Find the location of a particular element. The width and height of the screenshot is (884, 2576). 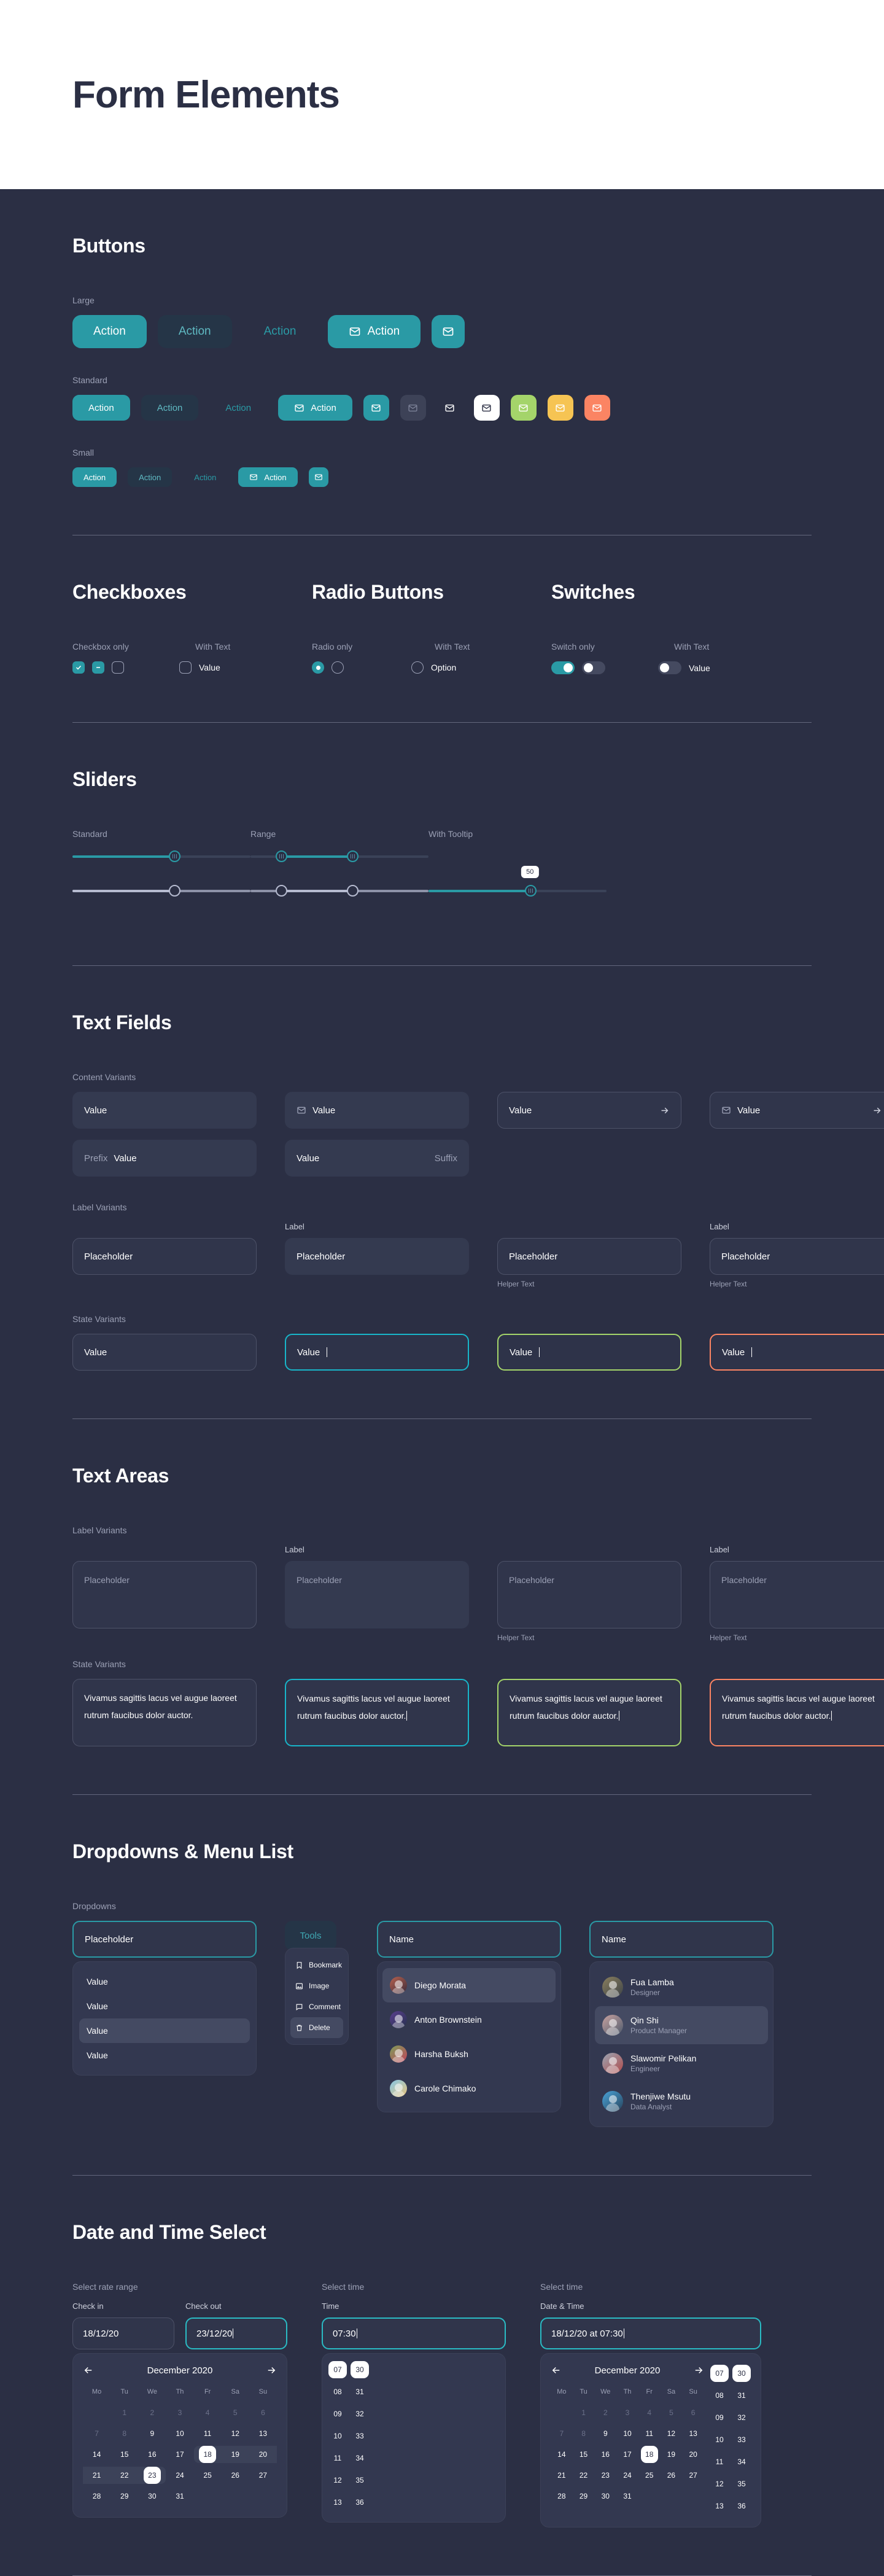

checkbox-indeterminate is located at coordinates (98, 667).